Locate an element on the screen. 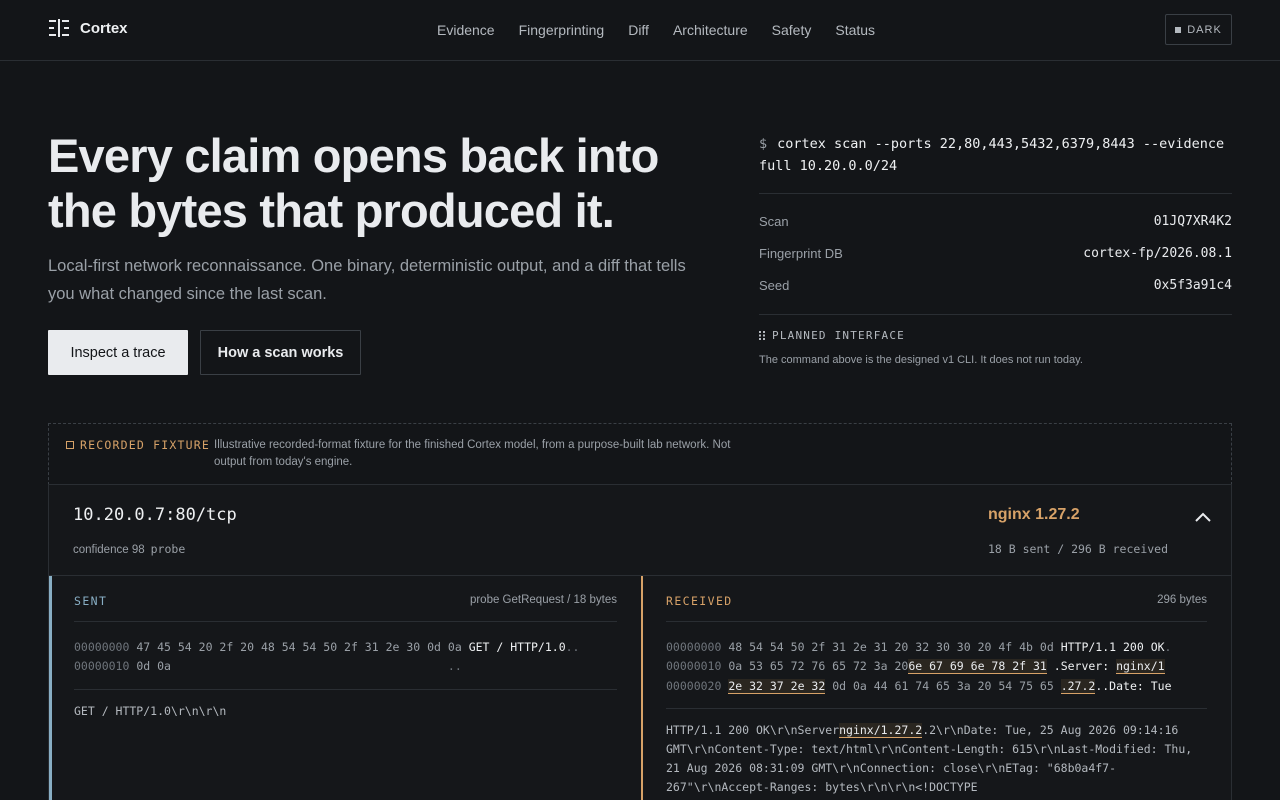  confidence-score: confidence 98 is located at coordinates (109, 550).